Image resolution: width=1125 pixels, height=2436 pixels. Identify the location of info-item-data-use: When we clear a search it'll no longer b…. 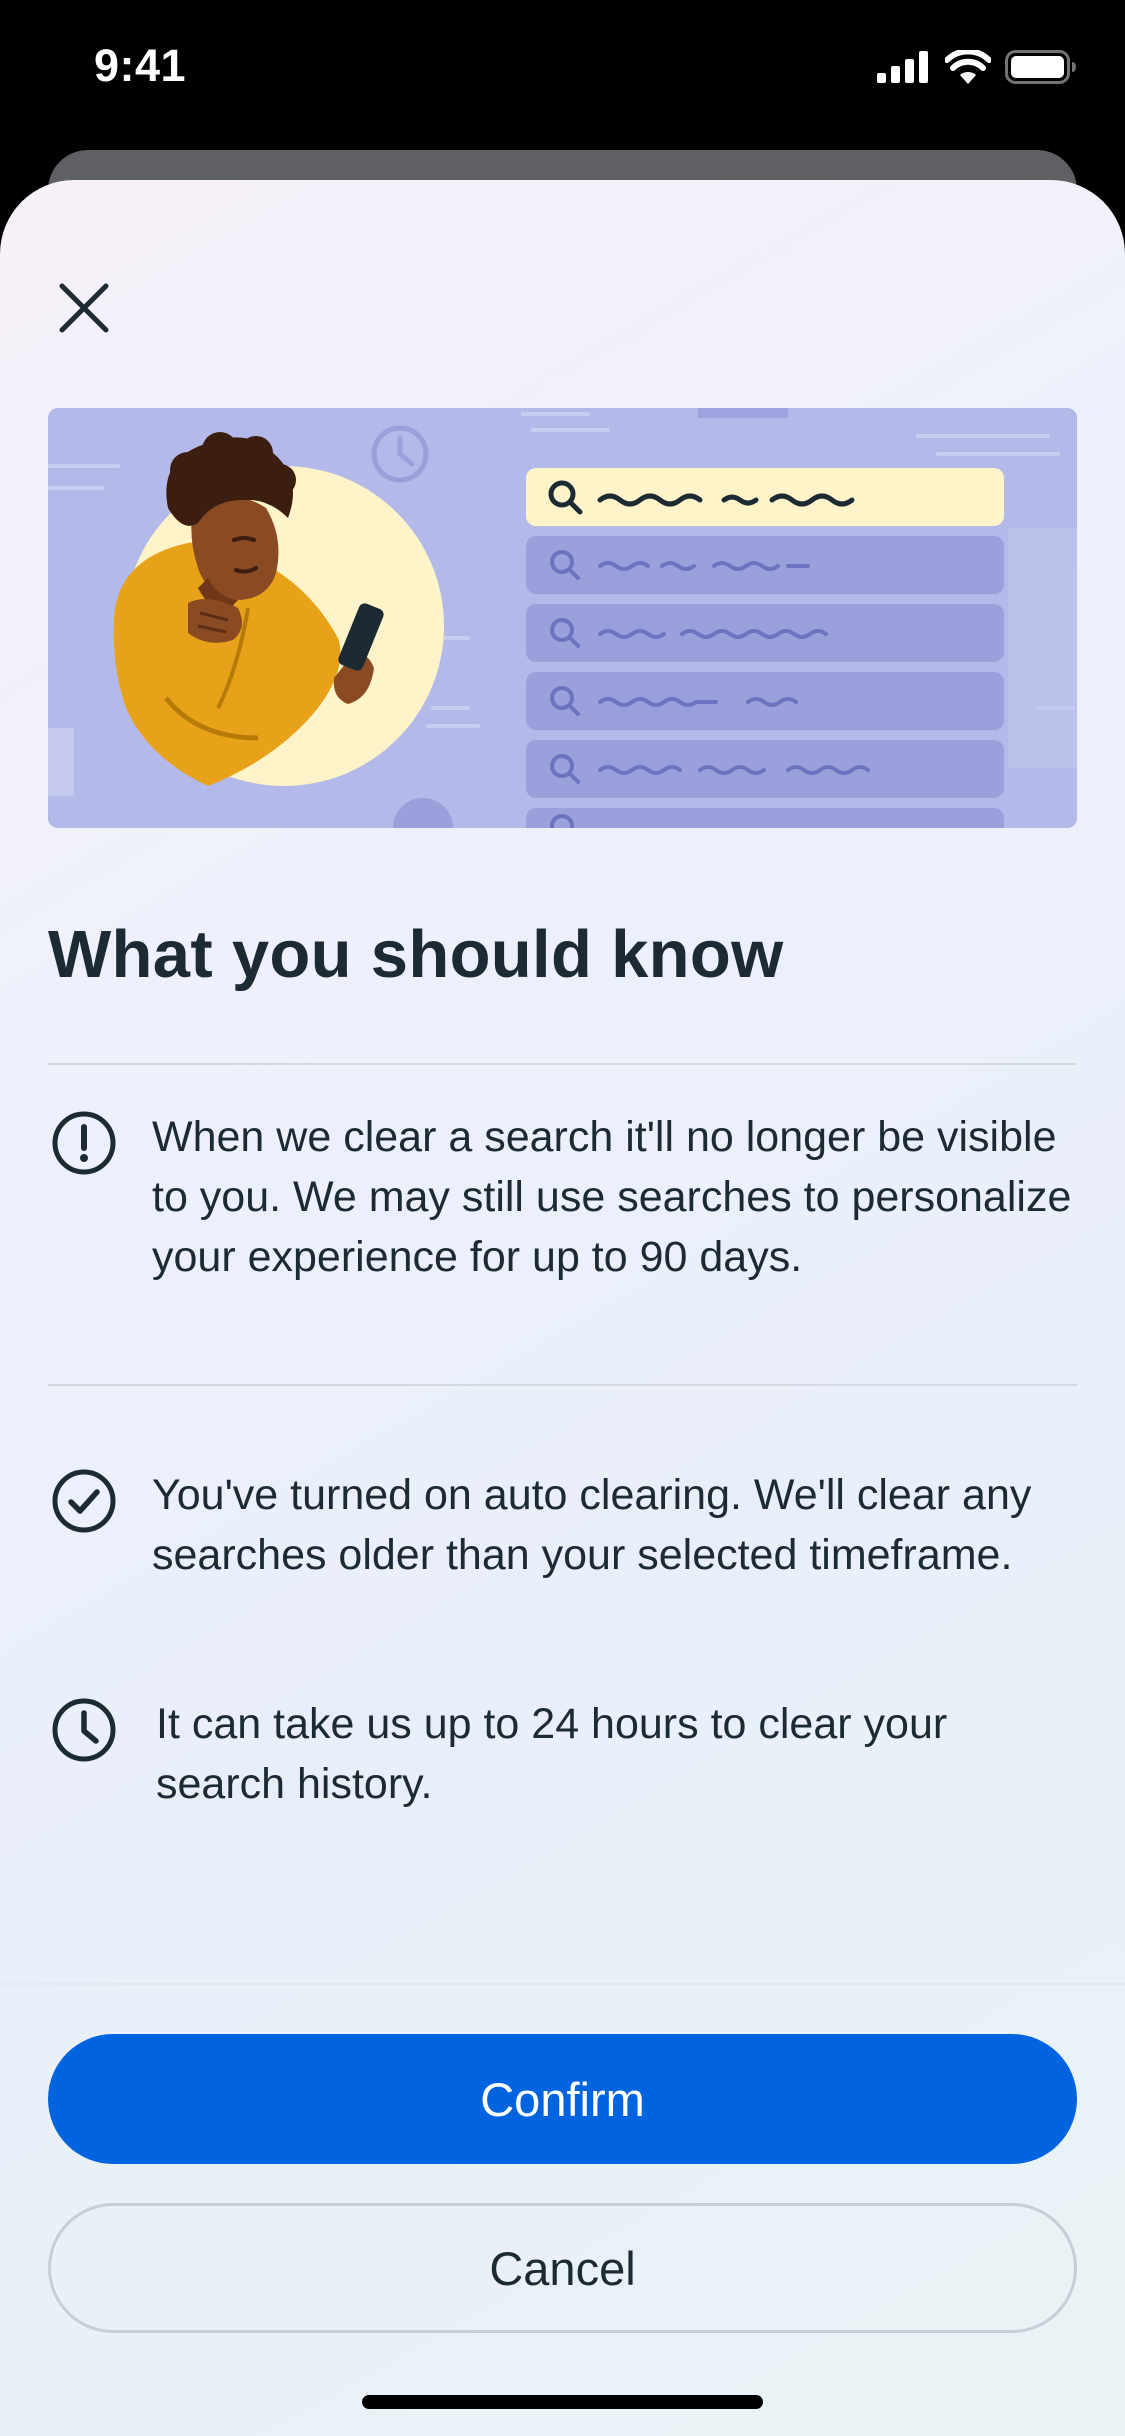
(562, 1227).